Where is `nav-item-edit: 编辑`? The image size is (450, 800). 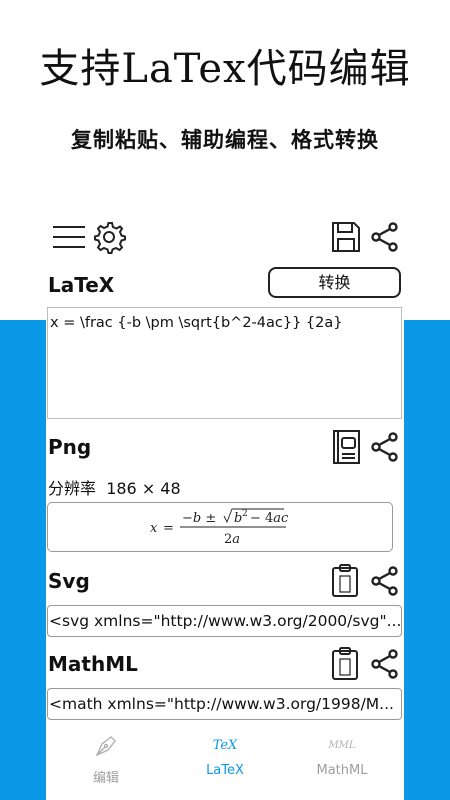 nav-item-edit: 编辑 is located at coordinates (106, 759).